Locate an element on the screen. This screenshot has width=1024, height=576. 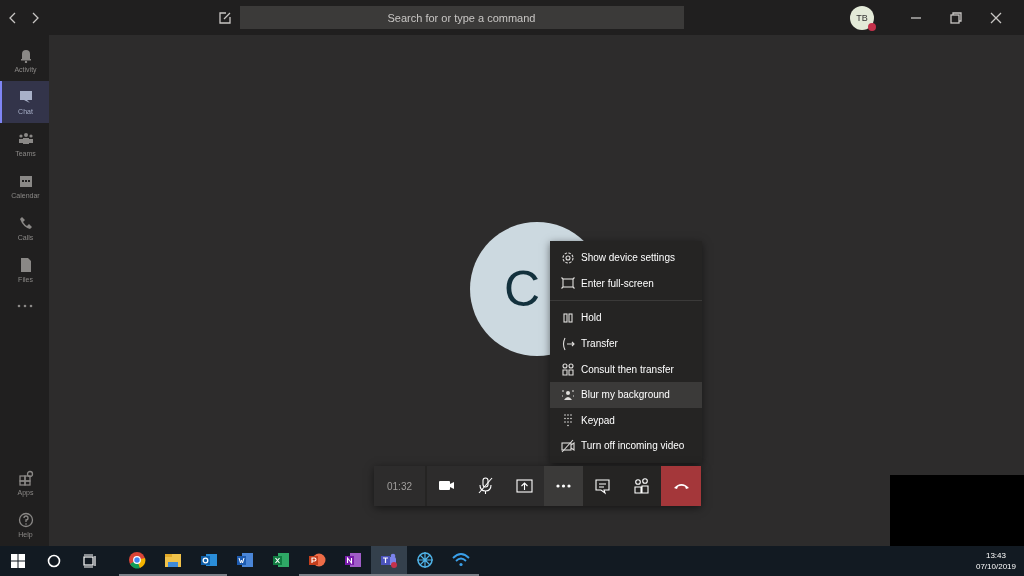
document-app-icon is located at coordinates (245, 560).